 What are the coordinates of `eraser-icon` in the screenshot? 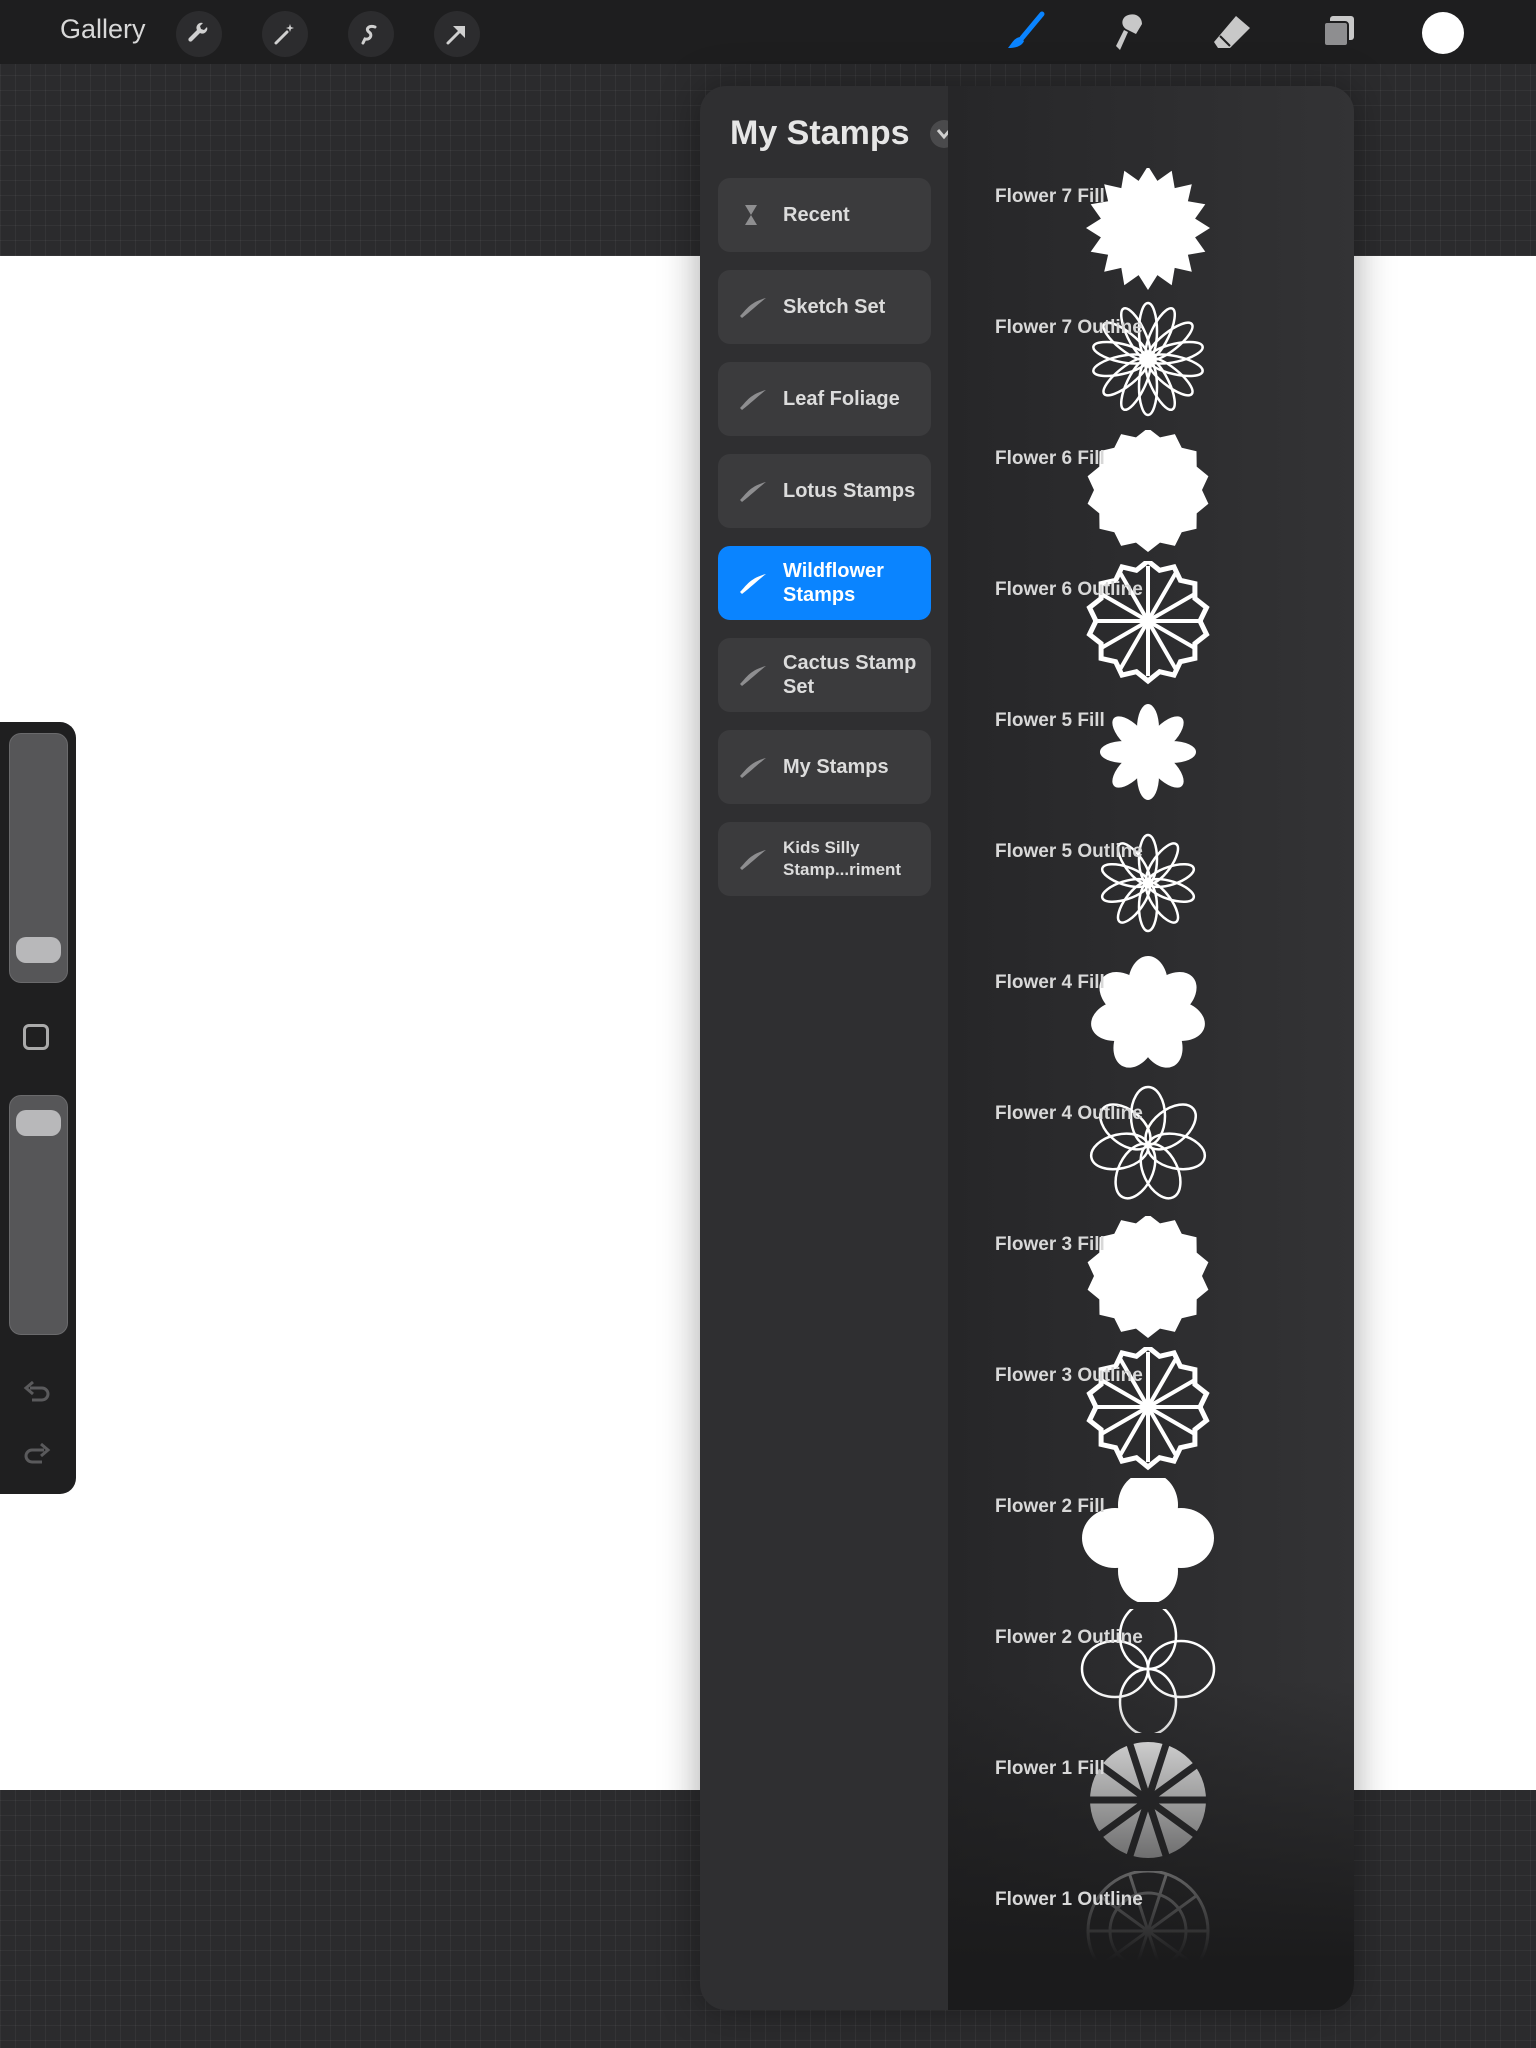 It's located at (1232, 32).